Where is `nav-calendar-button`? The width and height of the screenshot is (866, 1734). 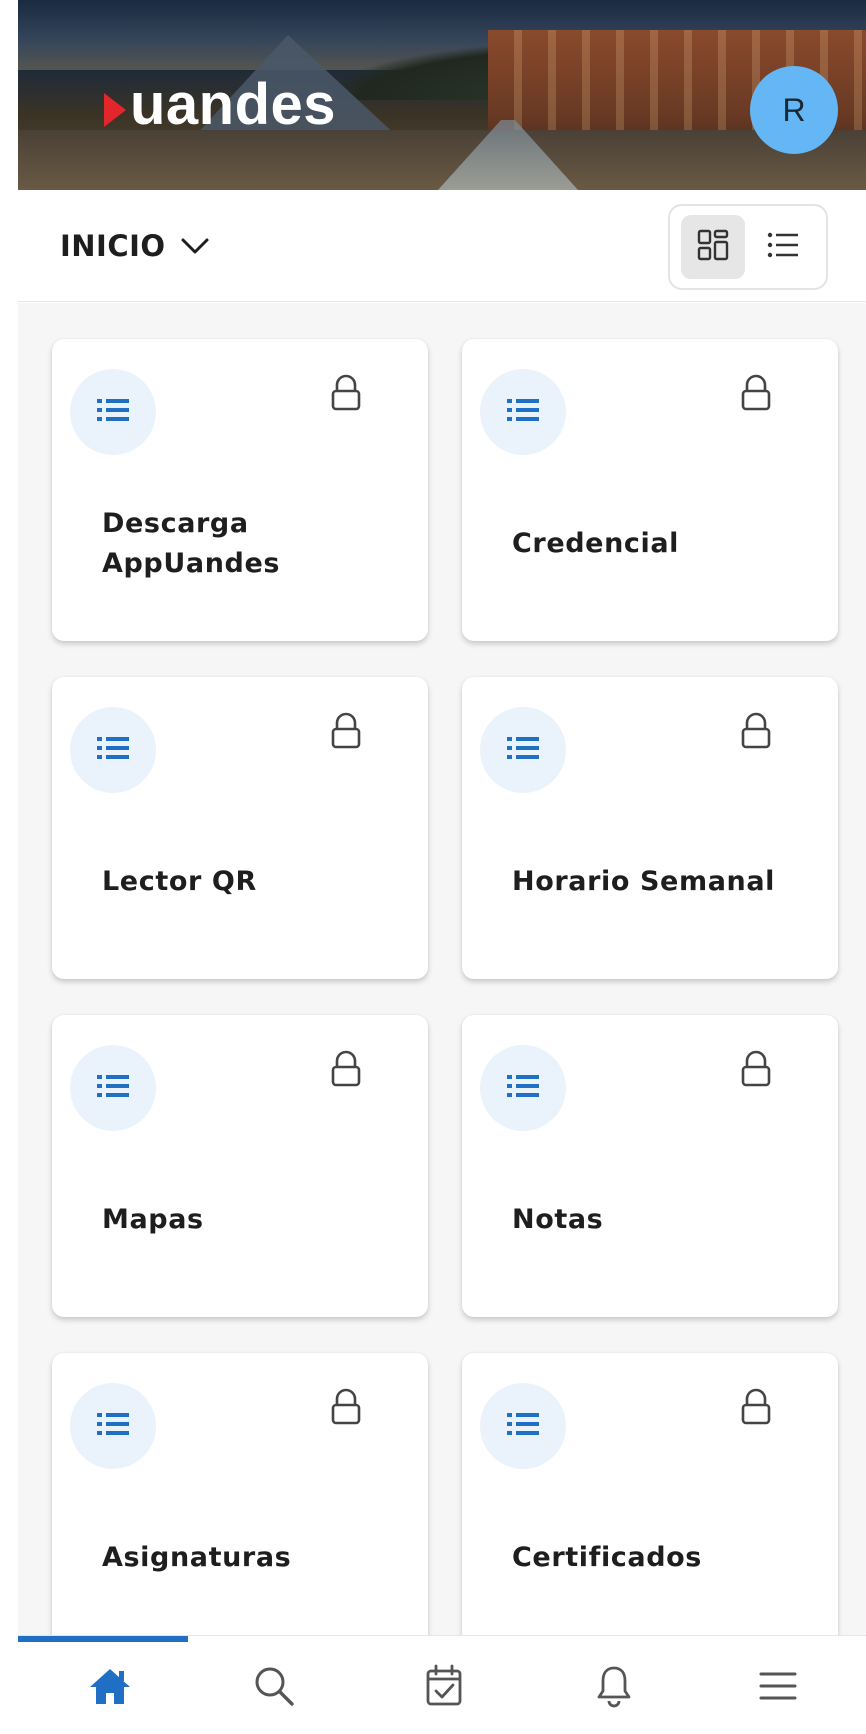 nav-calendar-button is located at coordinates (444, 1688).